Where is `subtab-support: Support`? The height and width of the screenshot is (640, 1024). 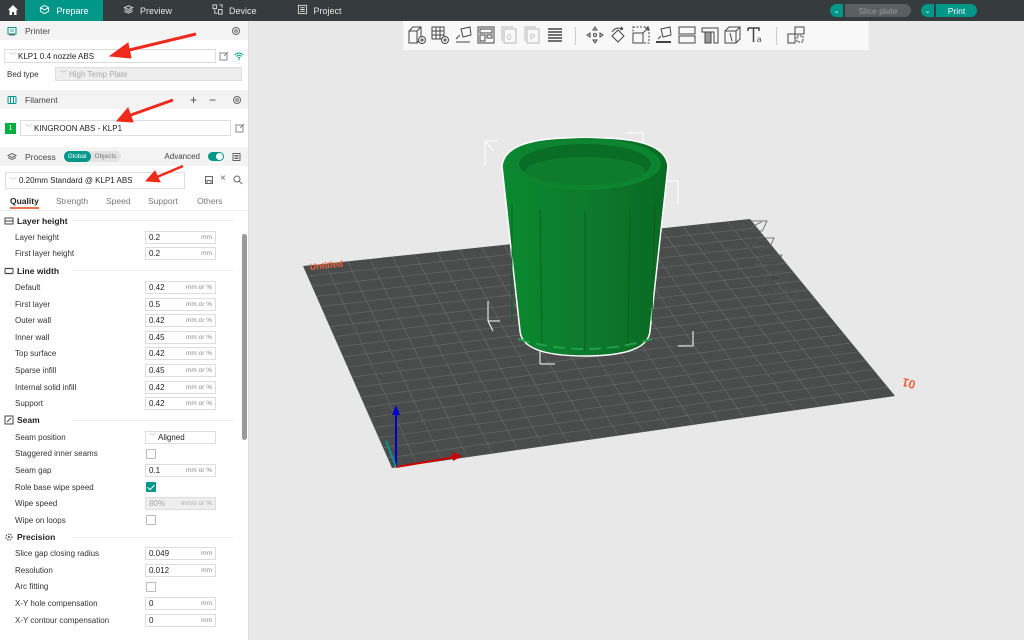 subtab-support: Support is located at coordinates (163, 201).